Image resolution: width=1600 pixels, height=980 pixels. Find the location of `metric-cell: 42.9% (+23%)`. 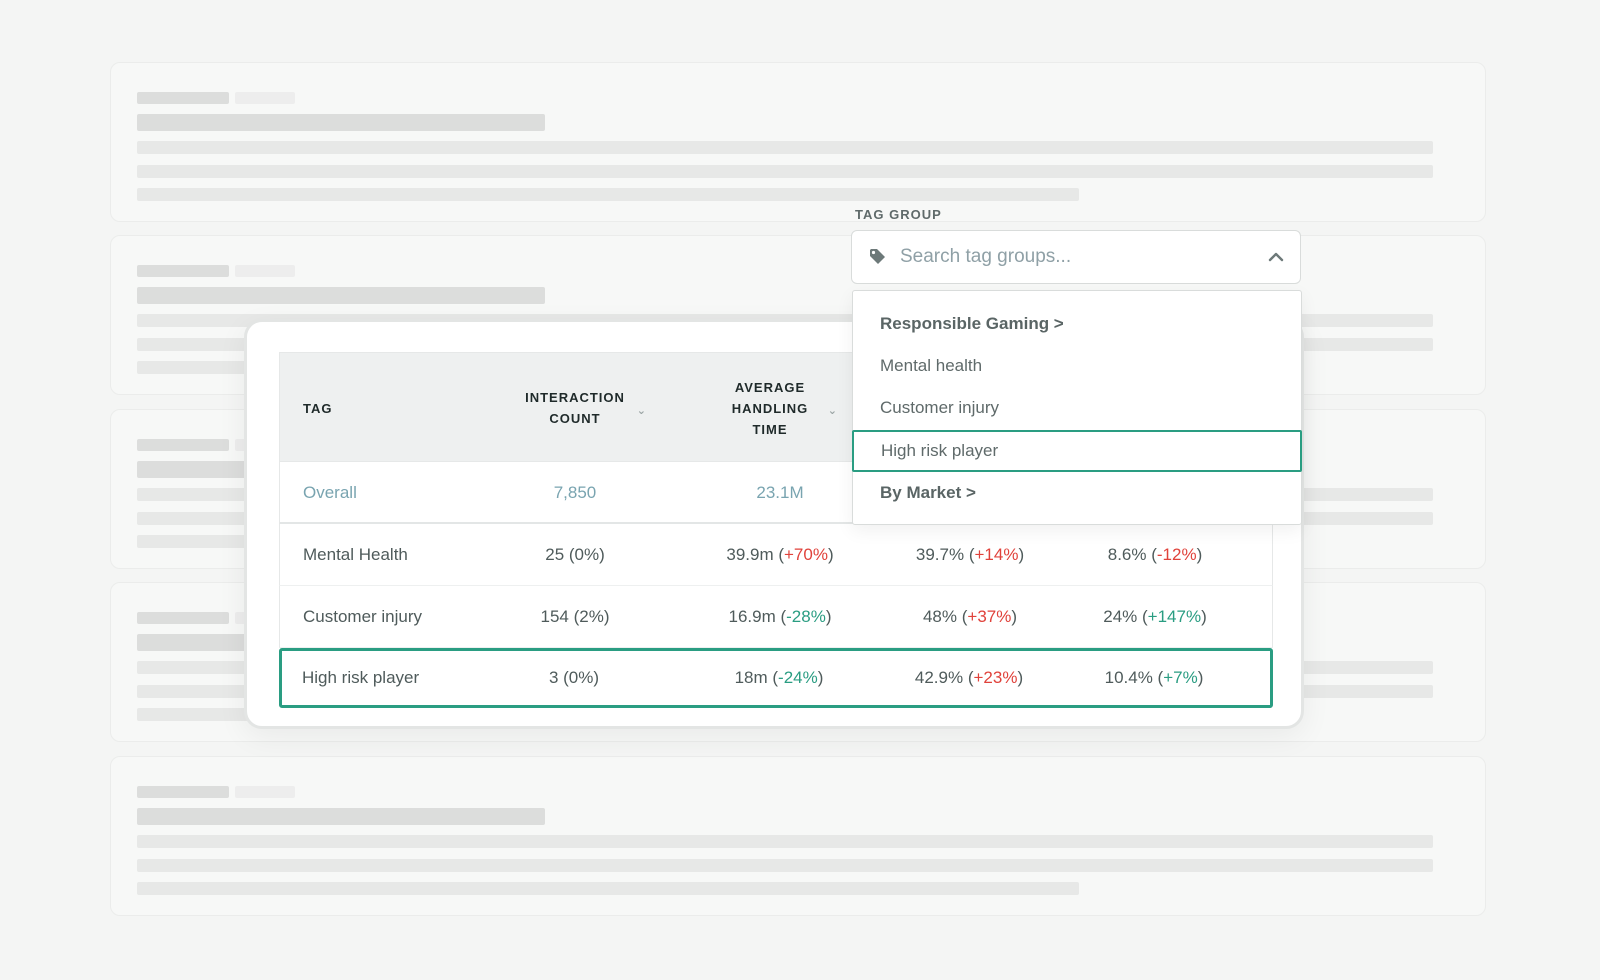

metric-cell: 42.9% (+23%) is located at coordinates (969, 678).